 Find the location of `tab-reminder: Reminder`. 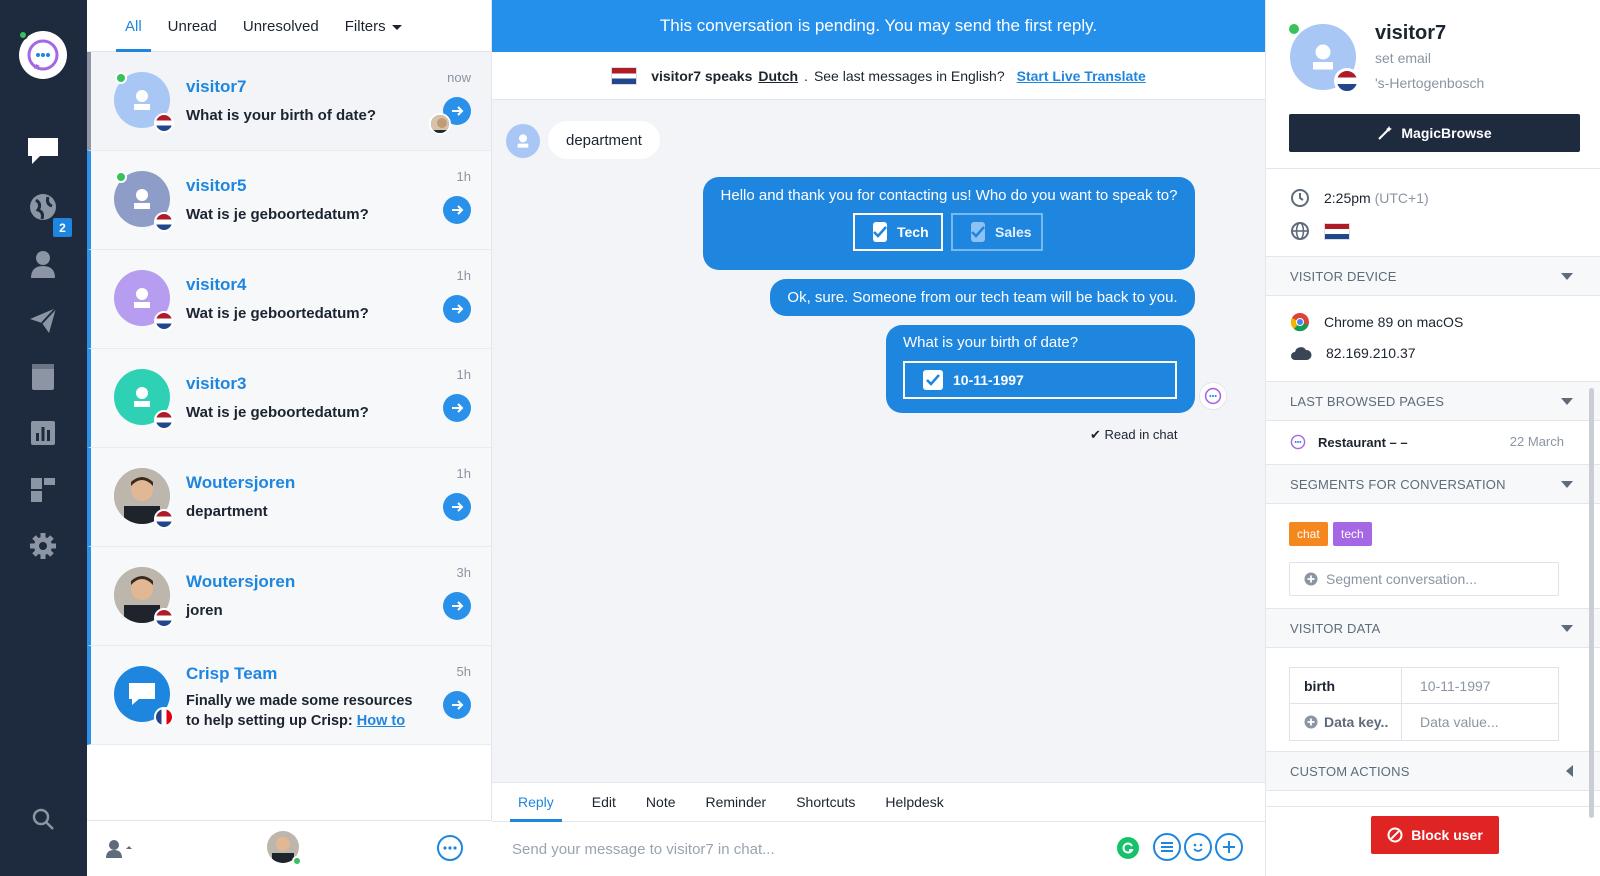

tab-reminder: Reminder is located at coordinates (736, 802).